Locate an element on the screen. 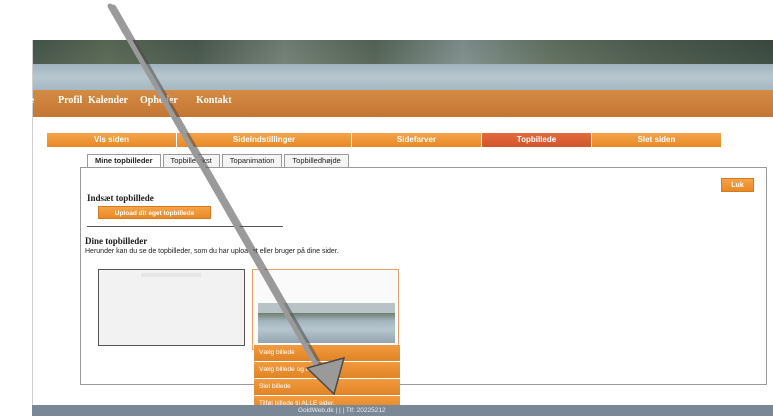  topbillede-thumbnail is located at coordinates (325, 309).